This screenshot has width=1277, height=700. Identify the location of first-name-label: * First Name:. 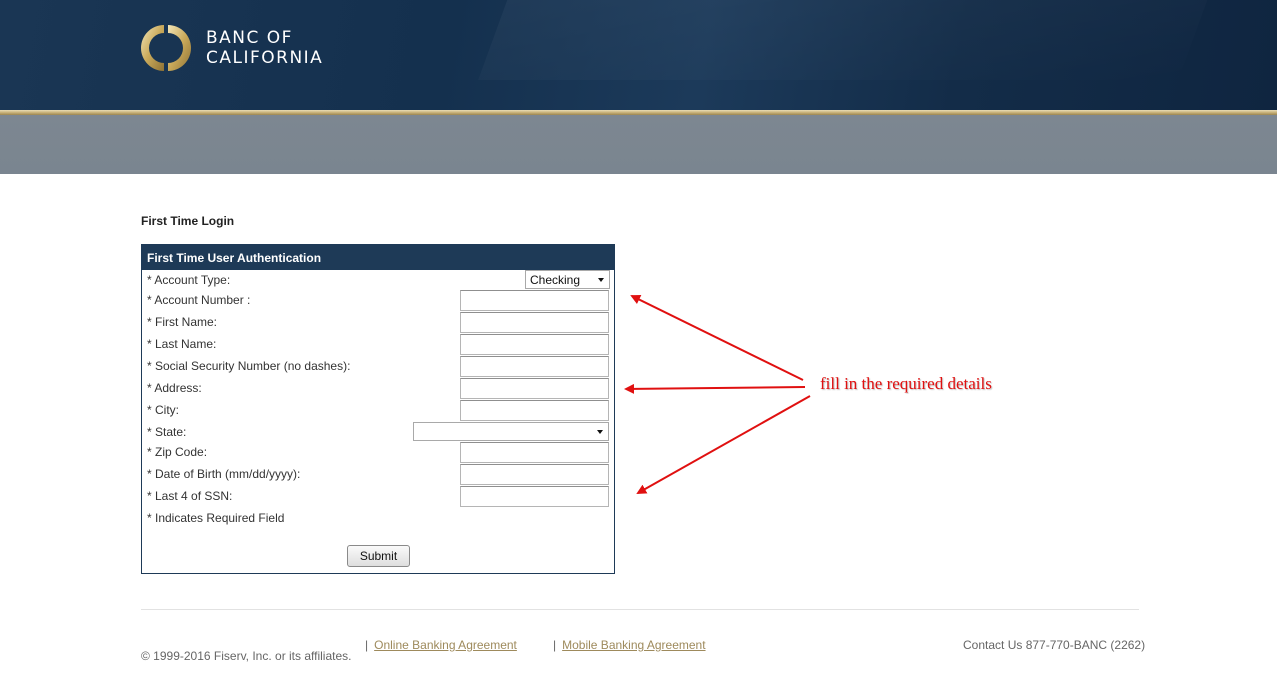
(182, 322).